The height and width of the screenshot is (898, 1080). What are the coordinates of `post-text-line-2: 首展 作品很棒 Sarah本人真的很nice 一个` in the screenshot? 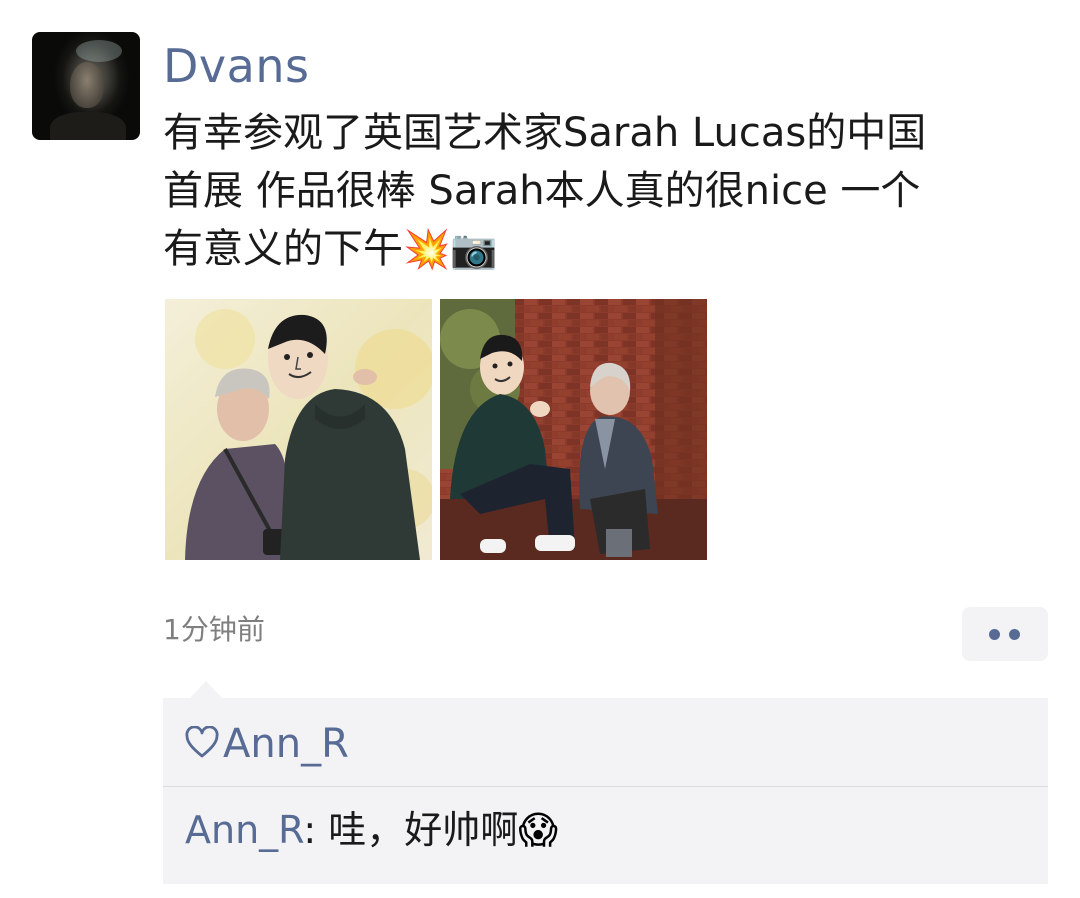 It's located at (542, 191).